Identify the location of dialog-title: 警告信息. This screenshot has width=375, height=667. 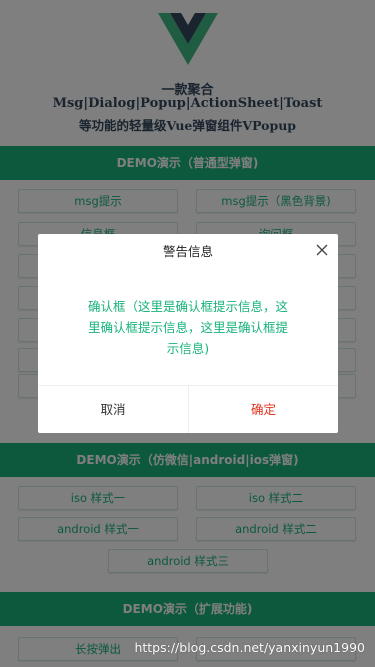
(187, 251).